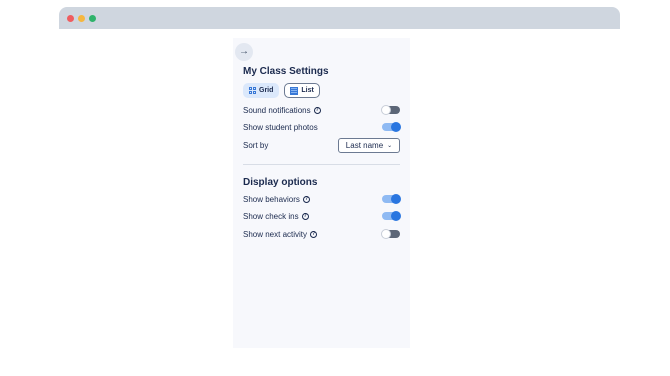 The width and height of the screenshot is (670, 376). Describe the element at coordinates (390, 110) in the screenshot. I see `sound-notifications-toggle` at that location.